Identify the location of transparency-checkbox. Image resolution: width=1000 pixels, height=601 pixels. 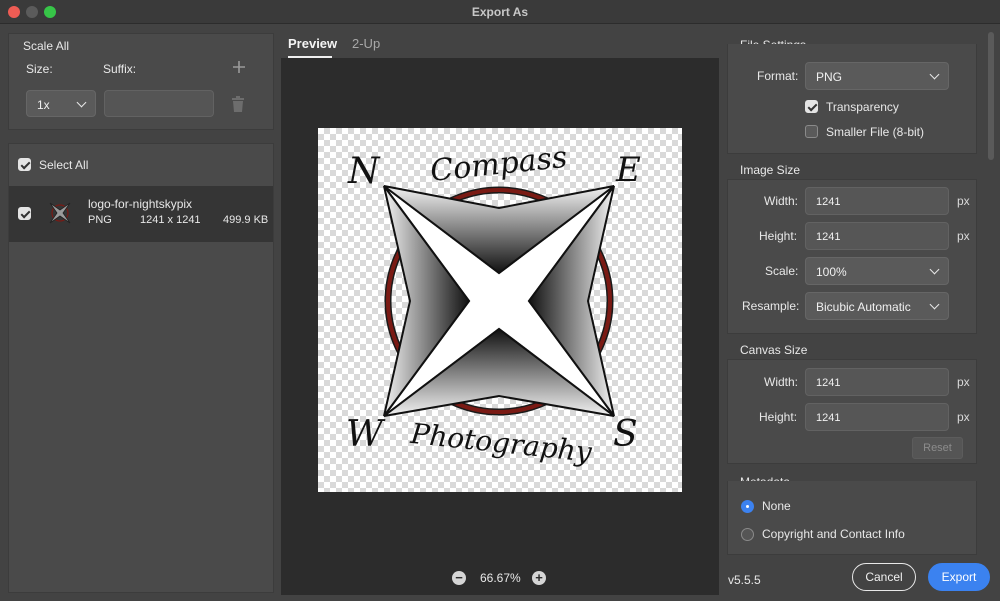
(811, 106).